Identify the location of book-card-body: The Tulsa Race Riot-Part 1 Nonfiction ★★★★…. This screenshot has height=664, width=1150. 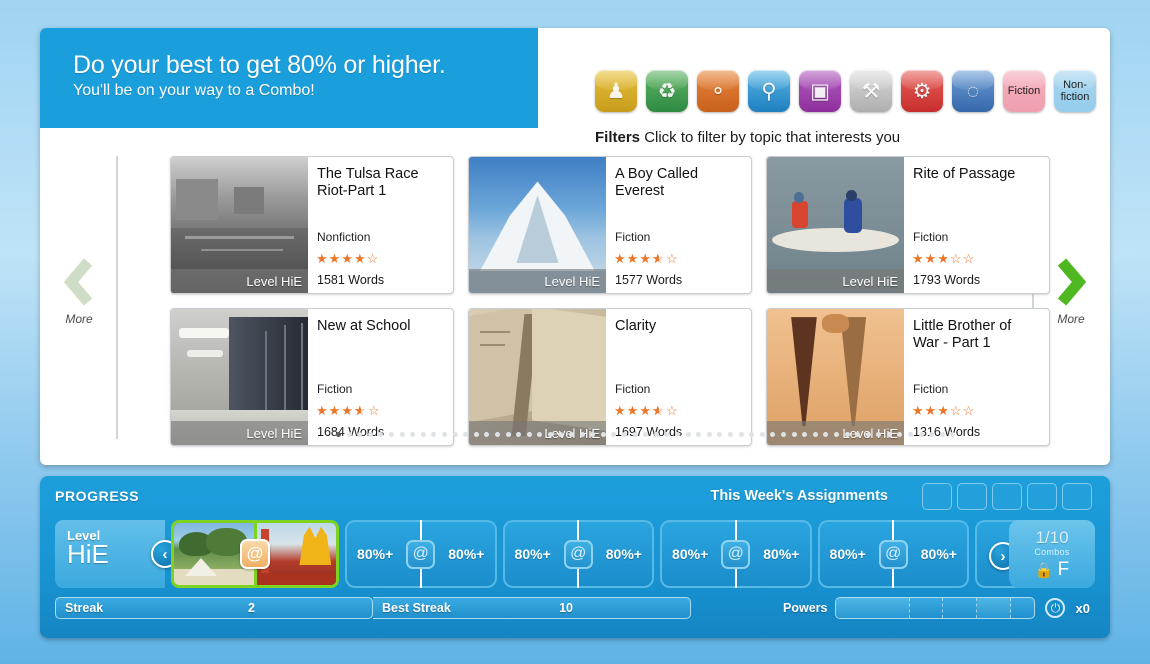
(380, 225).